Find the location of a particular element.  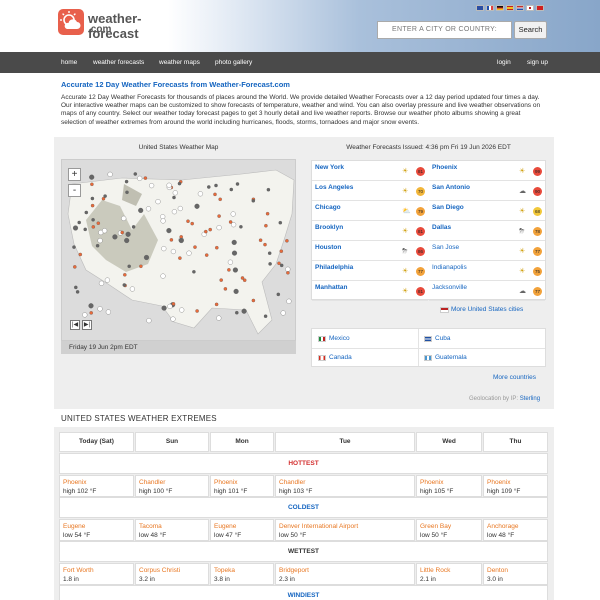

extremes-city-link: Tacoma is located at coordinates (150, 526).